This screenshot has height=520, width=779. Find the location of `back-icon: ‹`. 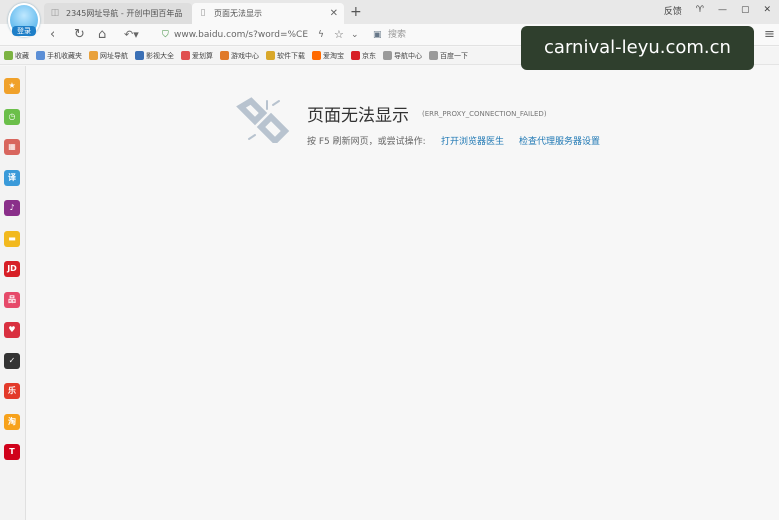

back-icon: ‹ is located at coordinates (52, 35).